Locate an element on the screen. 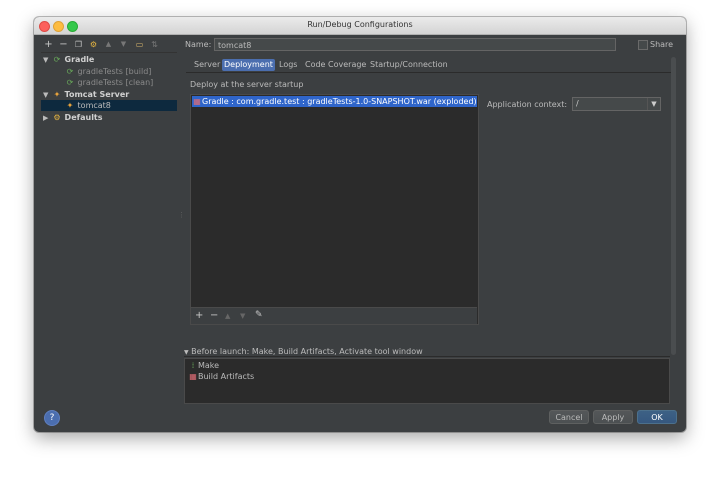 The width and height of the screenshot is (720, 480). splitter-handle: ⋮ is located at coordinates (181, 215).